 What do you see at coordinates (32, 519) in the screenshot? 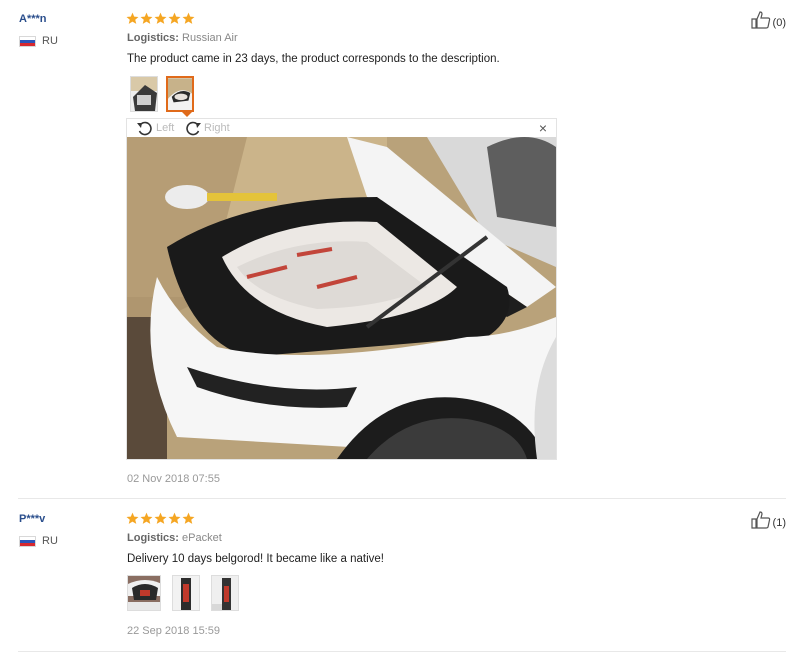
I see `reviewer-name: P***v` at bounding box center [32, 519].